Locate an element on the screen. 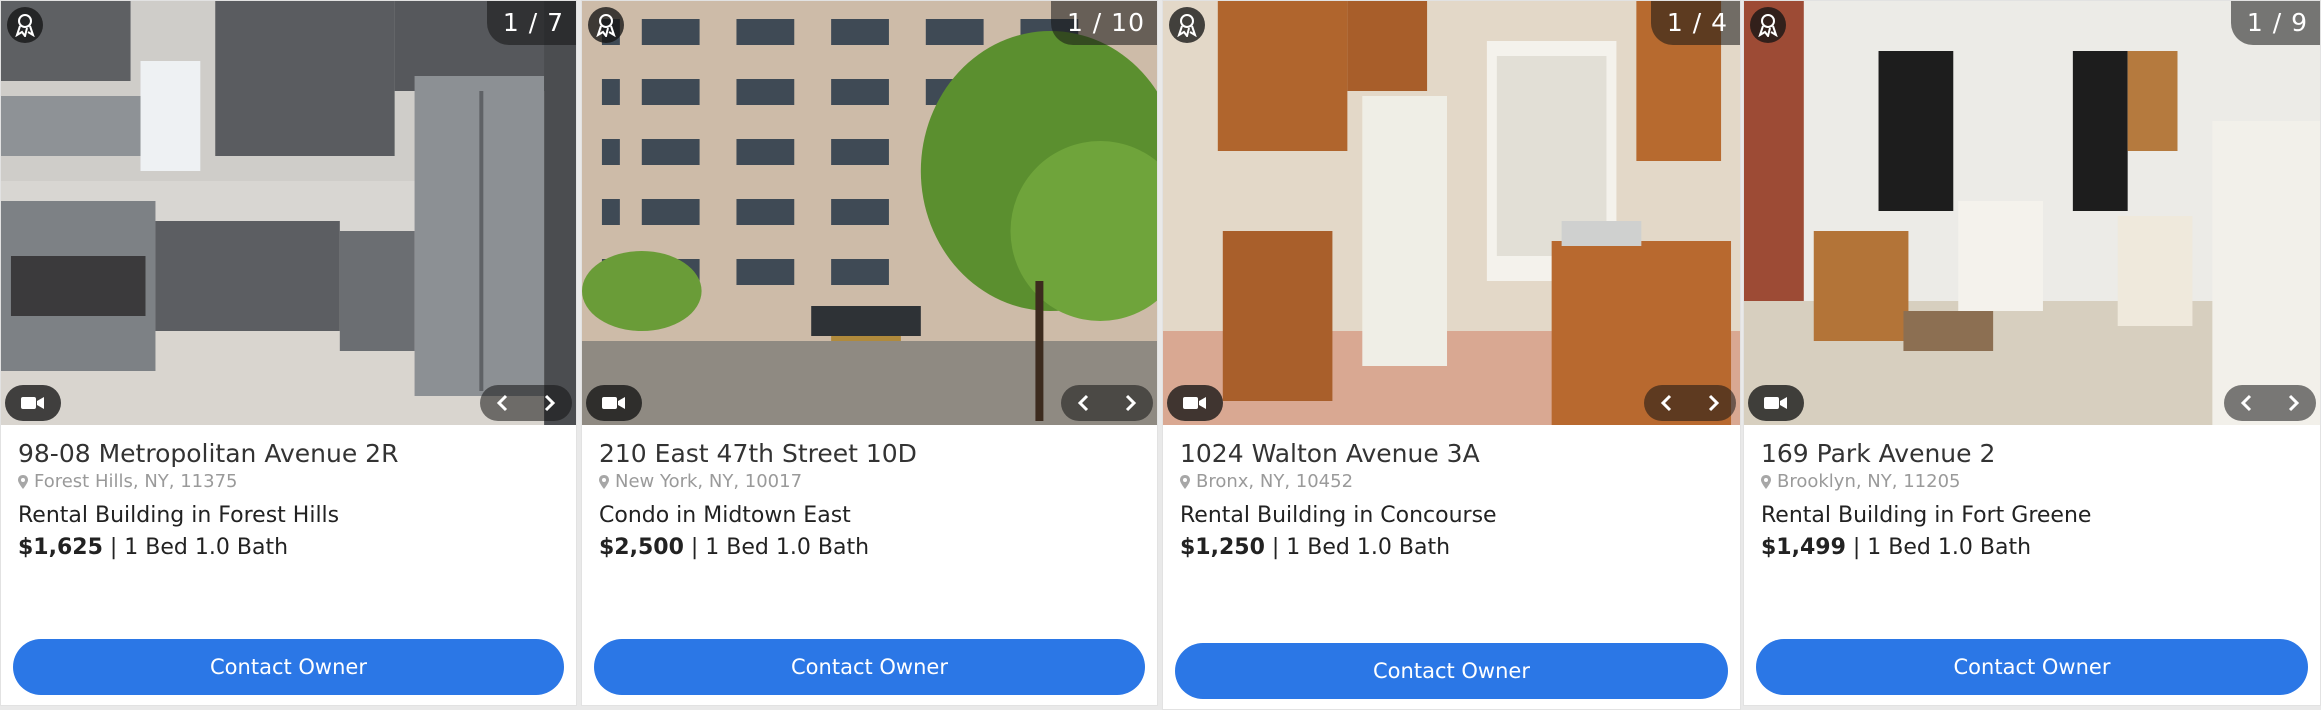 The height and width of the screenshot is (710, 2321). listing-title: 169 Park Avenue 2 is located at coordinates (2032, 454).